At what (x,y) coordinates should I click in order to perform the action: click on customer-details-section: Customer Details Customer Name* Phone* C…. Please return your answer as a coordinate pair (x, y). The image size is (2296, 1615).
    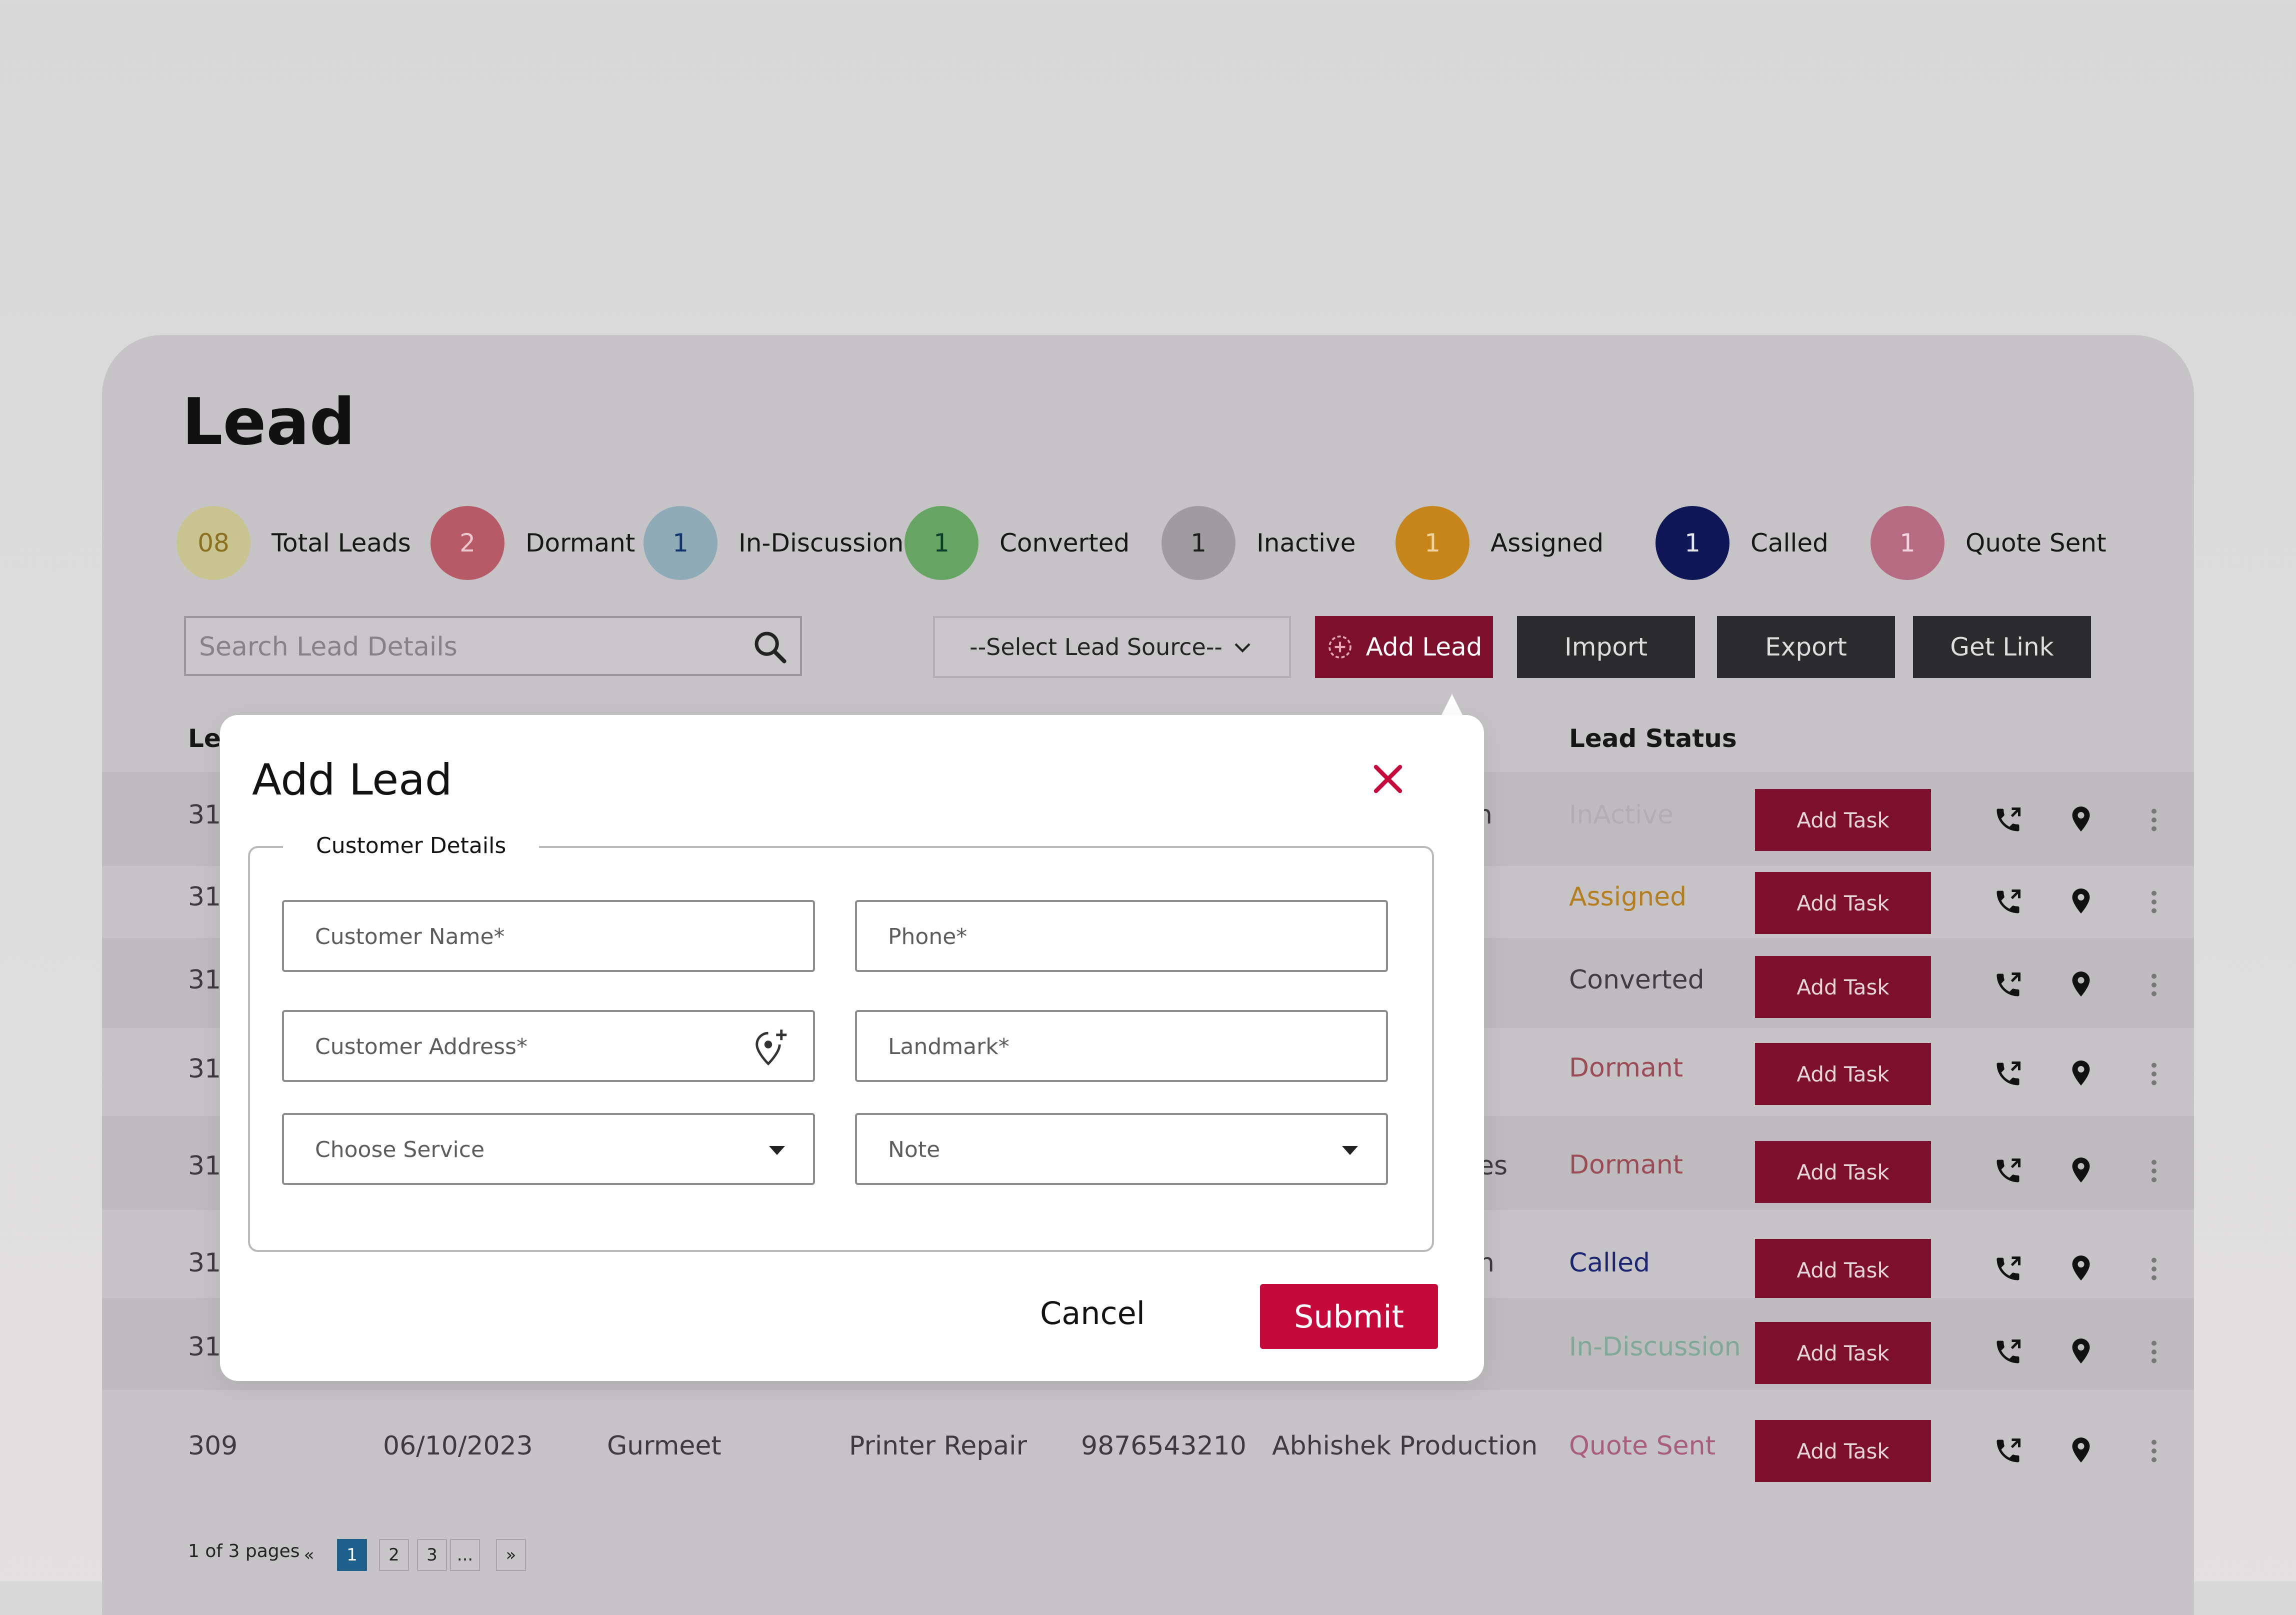
    Looking at the image, I should click on (841, 1042).